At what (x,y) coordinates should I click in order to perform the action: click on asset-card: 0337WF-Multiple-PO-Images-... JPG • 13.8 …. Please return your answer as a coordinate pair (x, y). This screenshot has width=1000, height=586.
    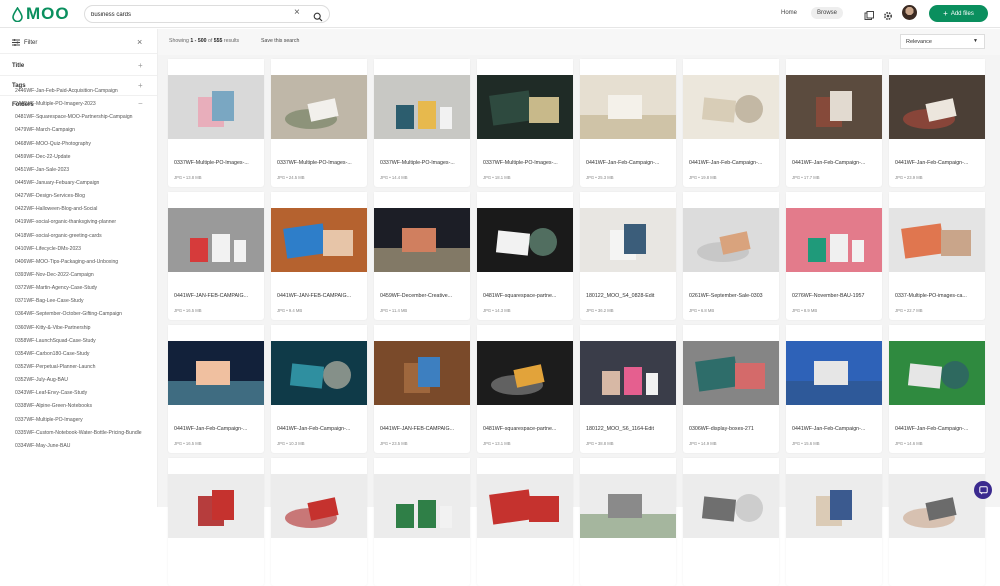
    Looking at the image, I should click on (216, 123).